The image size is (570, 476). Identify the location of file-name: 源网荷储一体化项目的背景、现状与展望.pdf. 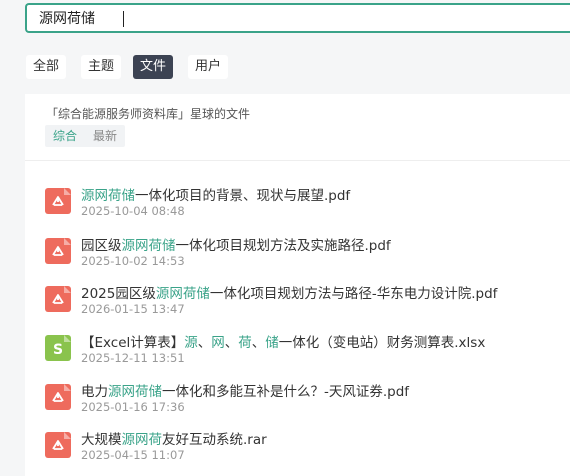
(215, 194).